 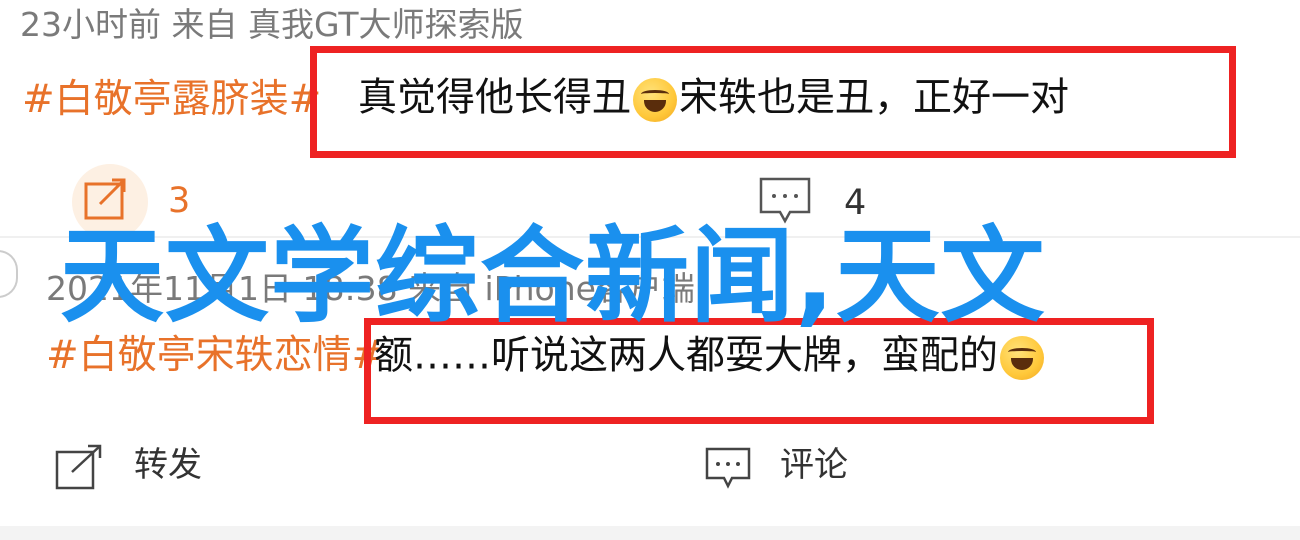 I want to click on post1-topic-link: #白敬亭露脐装#, so click(x=171, y=99).